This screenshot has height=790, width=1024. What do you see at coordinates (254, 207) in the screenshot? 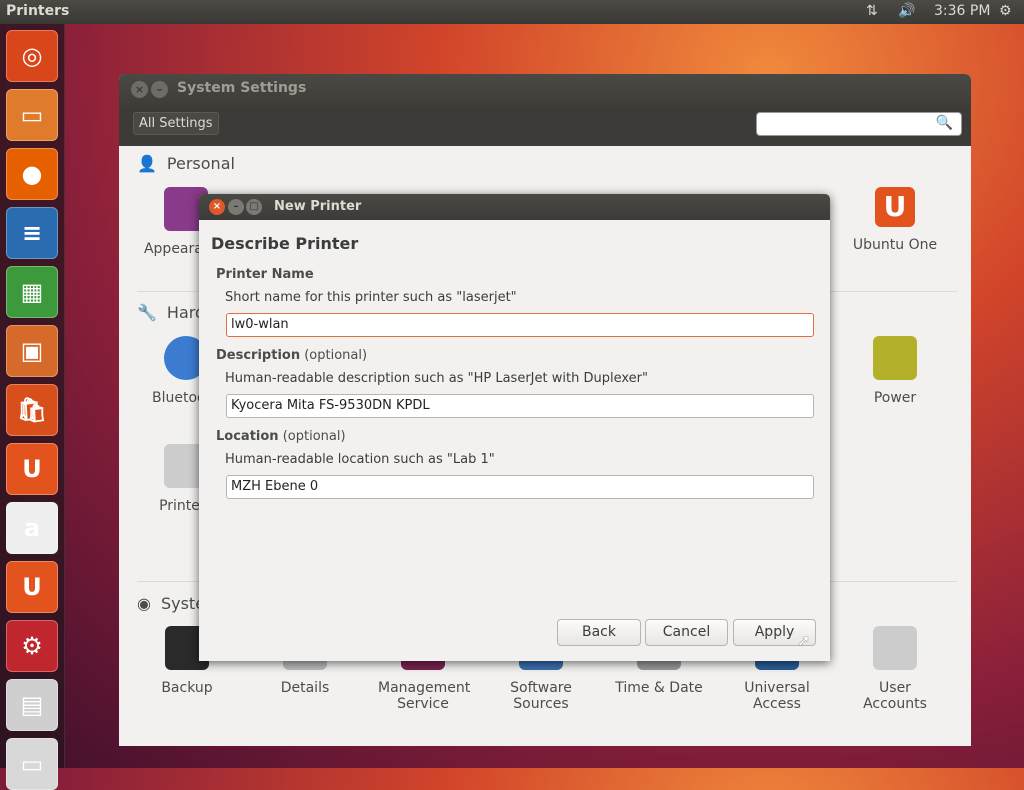
I see `maximize-icon: □` at bounding box center [254, 207].